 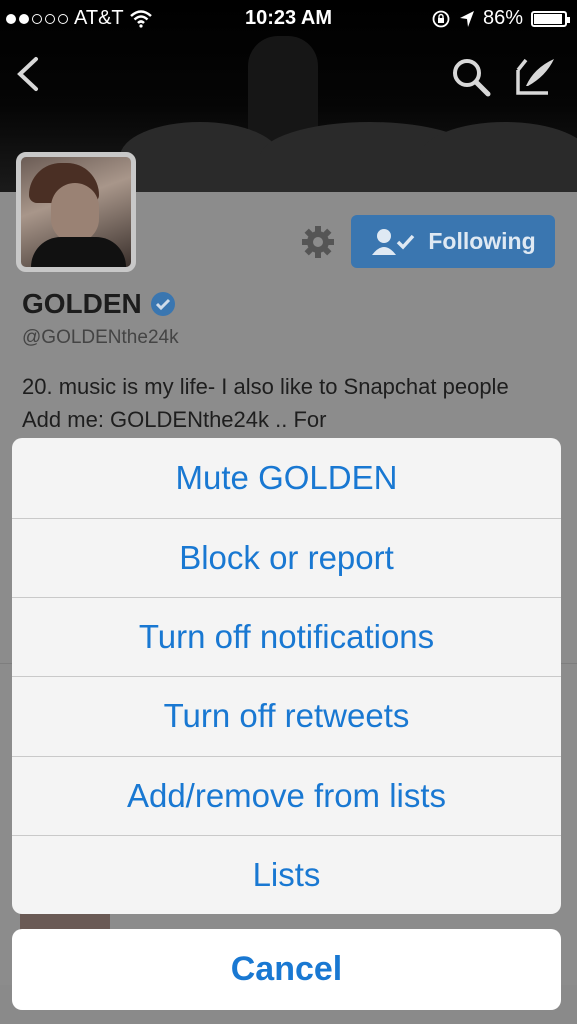 What do you see at coordinates (82, 303) in the screenshot?
I see `profile-name: GOLDEN` at bounding box center [82, 303].